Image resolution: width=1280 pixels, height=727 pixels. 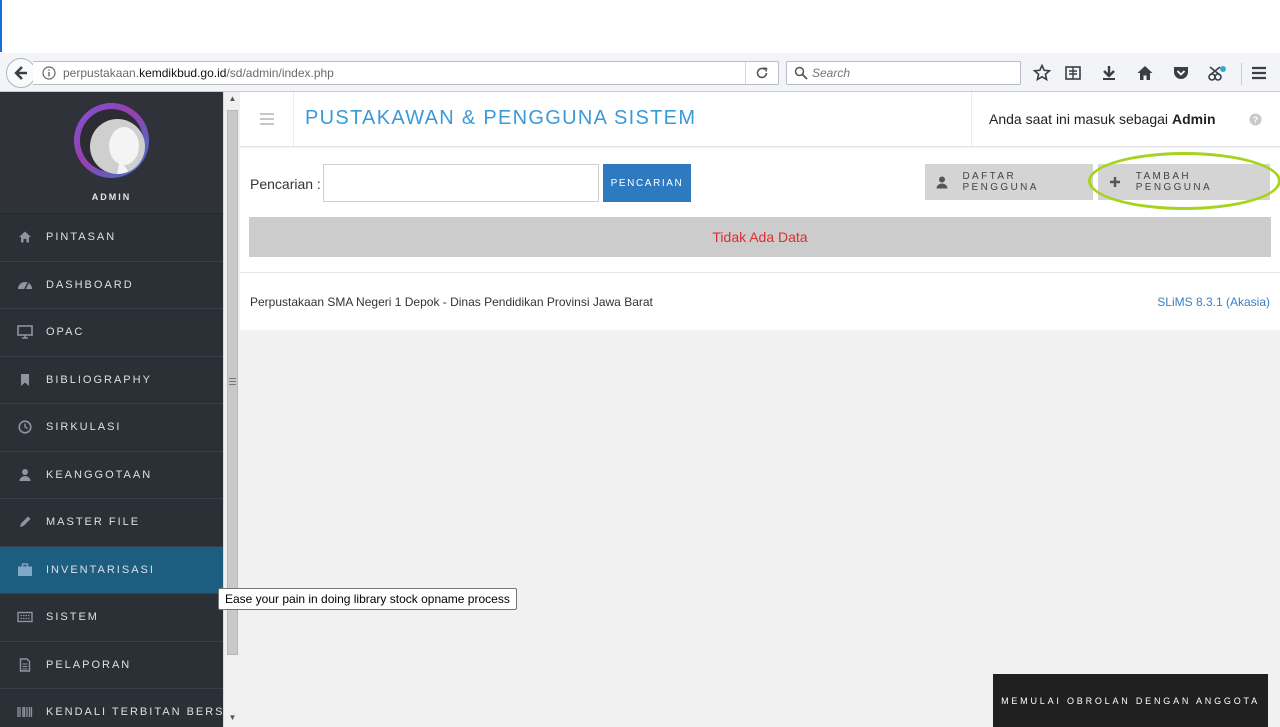 I want to click on search-button: PENCARIAN, so click(x=647, y=183).